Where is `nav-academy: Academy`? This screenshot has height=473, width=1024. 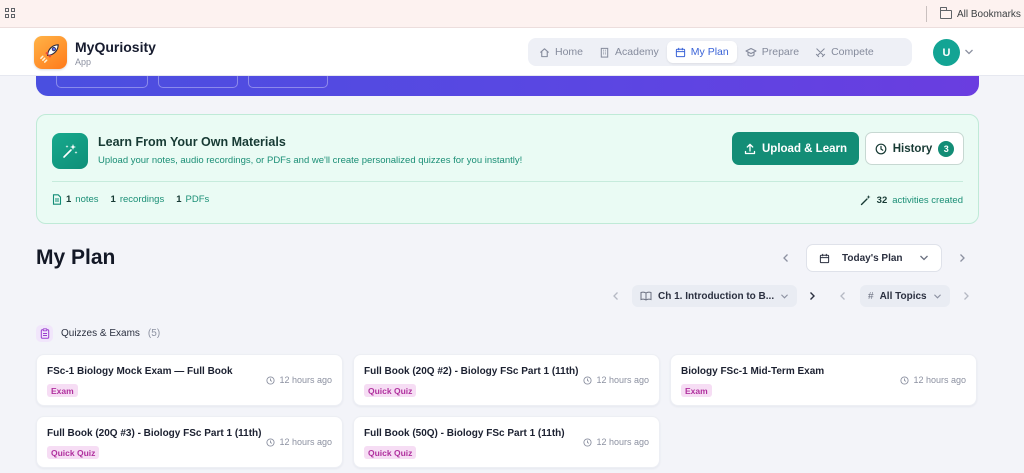 nav-academy: Academy is located at coordinates (629, 52).